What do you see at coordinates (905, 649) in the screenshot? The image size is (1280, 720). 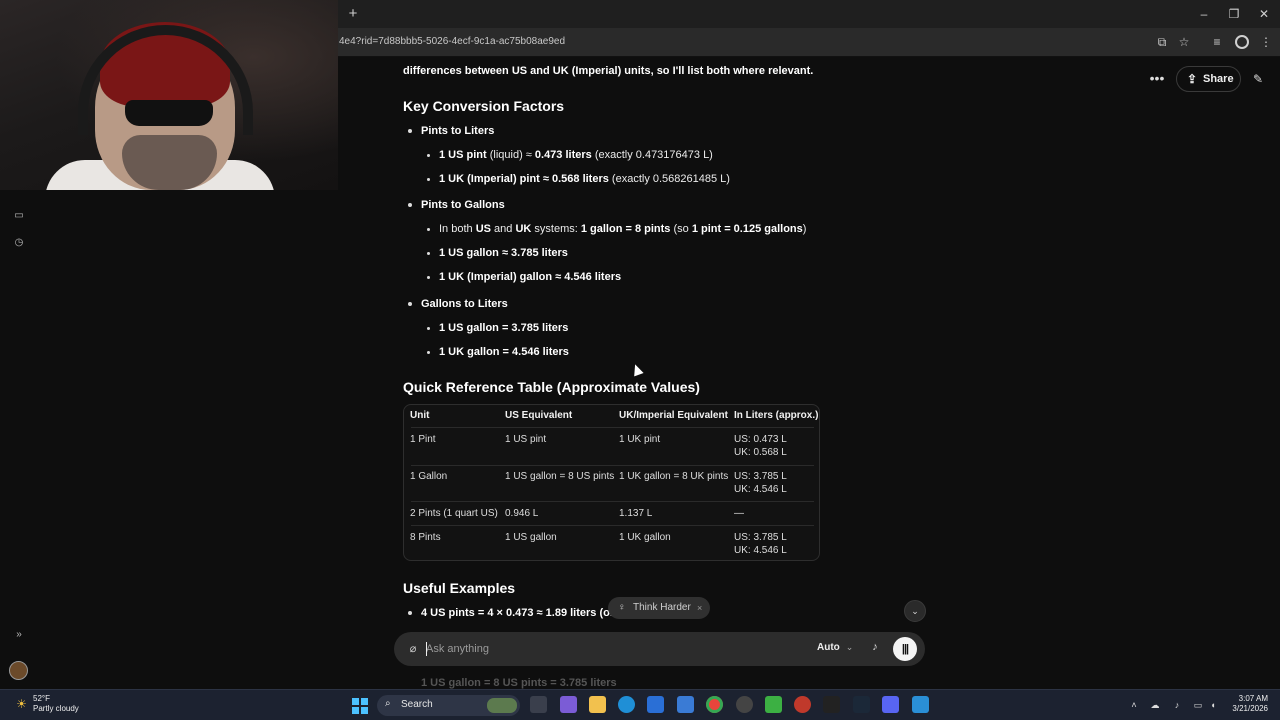 I see `voice-mode-button: |||` at bounding box center [905, 649].